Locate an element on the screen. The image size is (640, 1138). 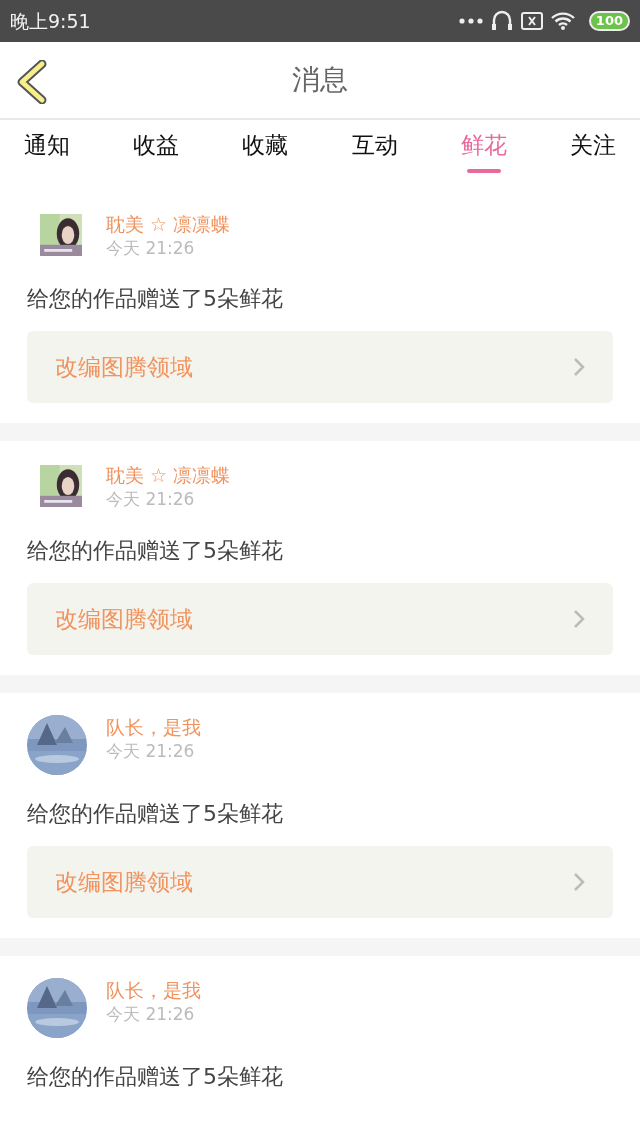
tab: 收藏 is located at coordinates (265, 146).